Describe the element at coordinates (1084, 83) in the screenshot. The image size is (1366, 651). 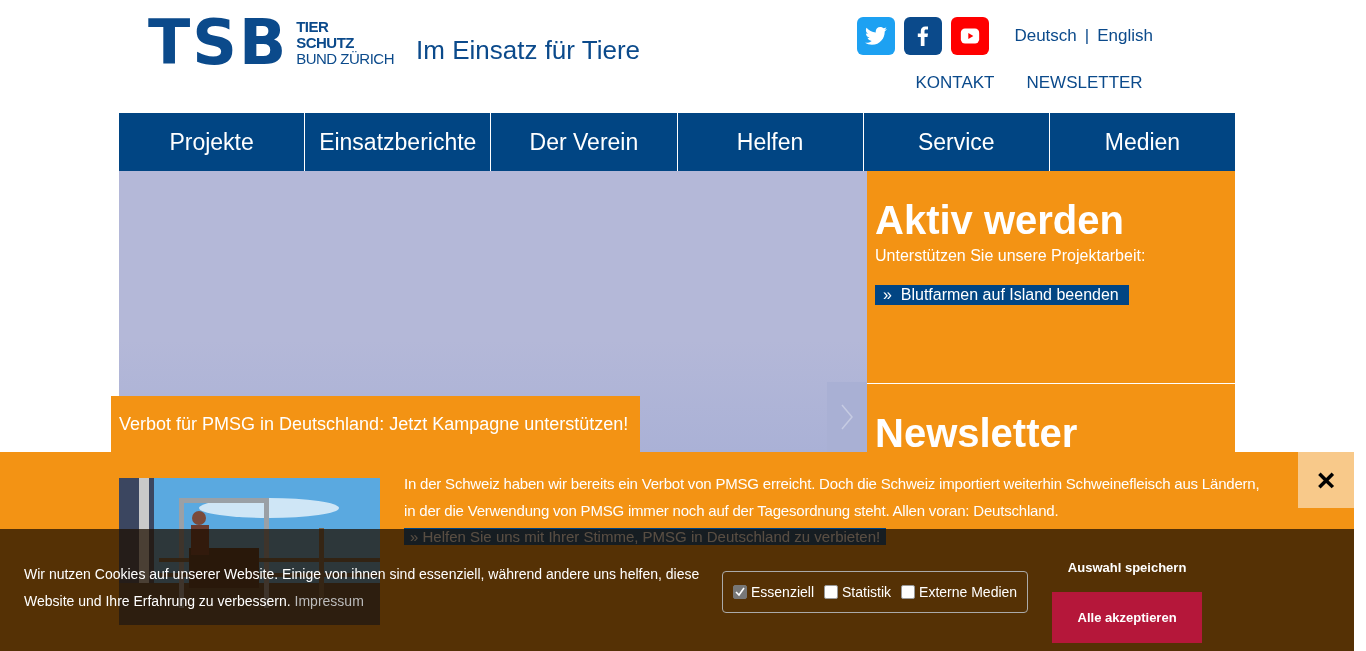
I see `top-link: NEWSLETTER` at that location.